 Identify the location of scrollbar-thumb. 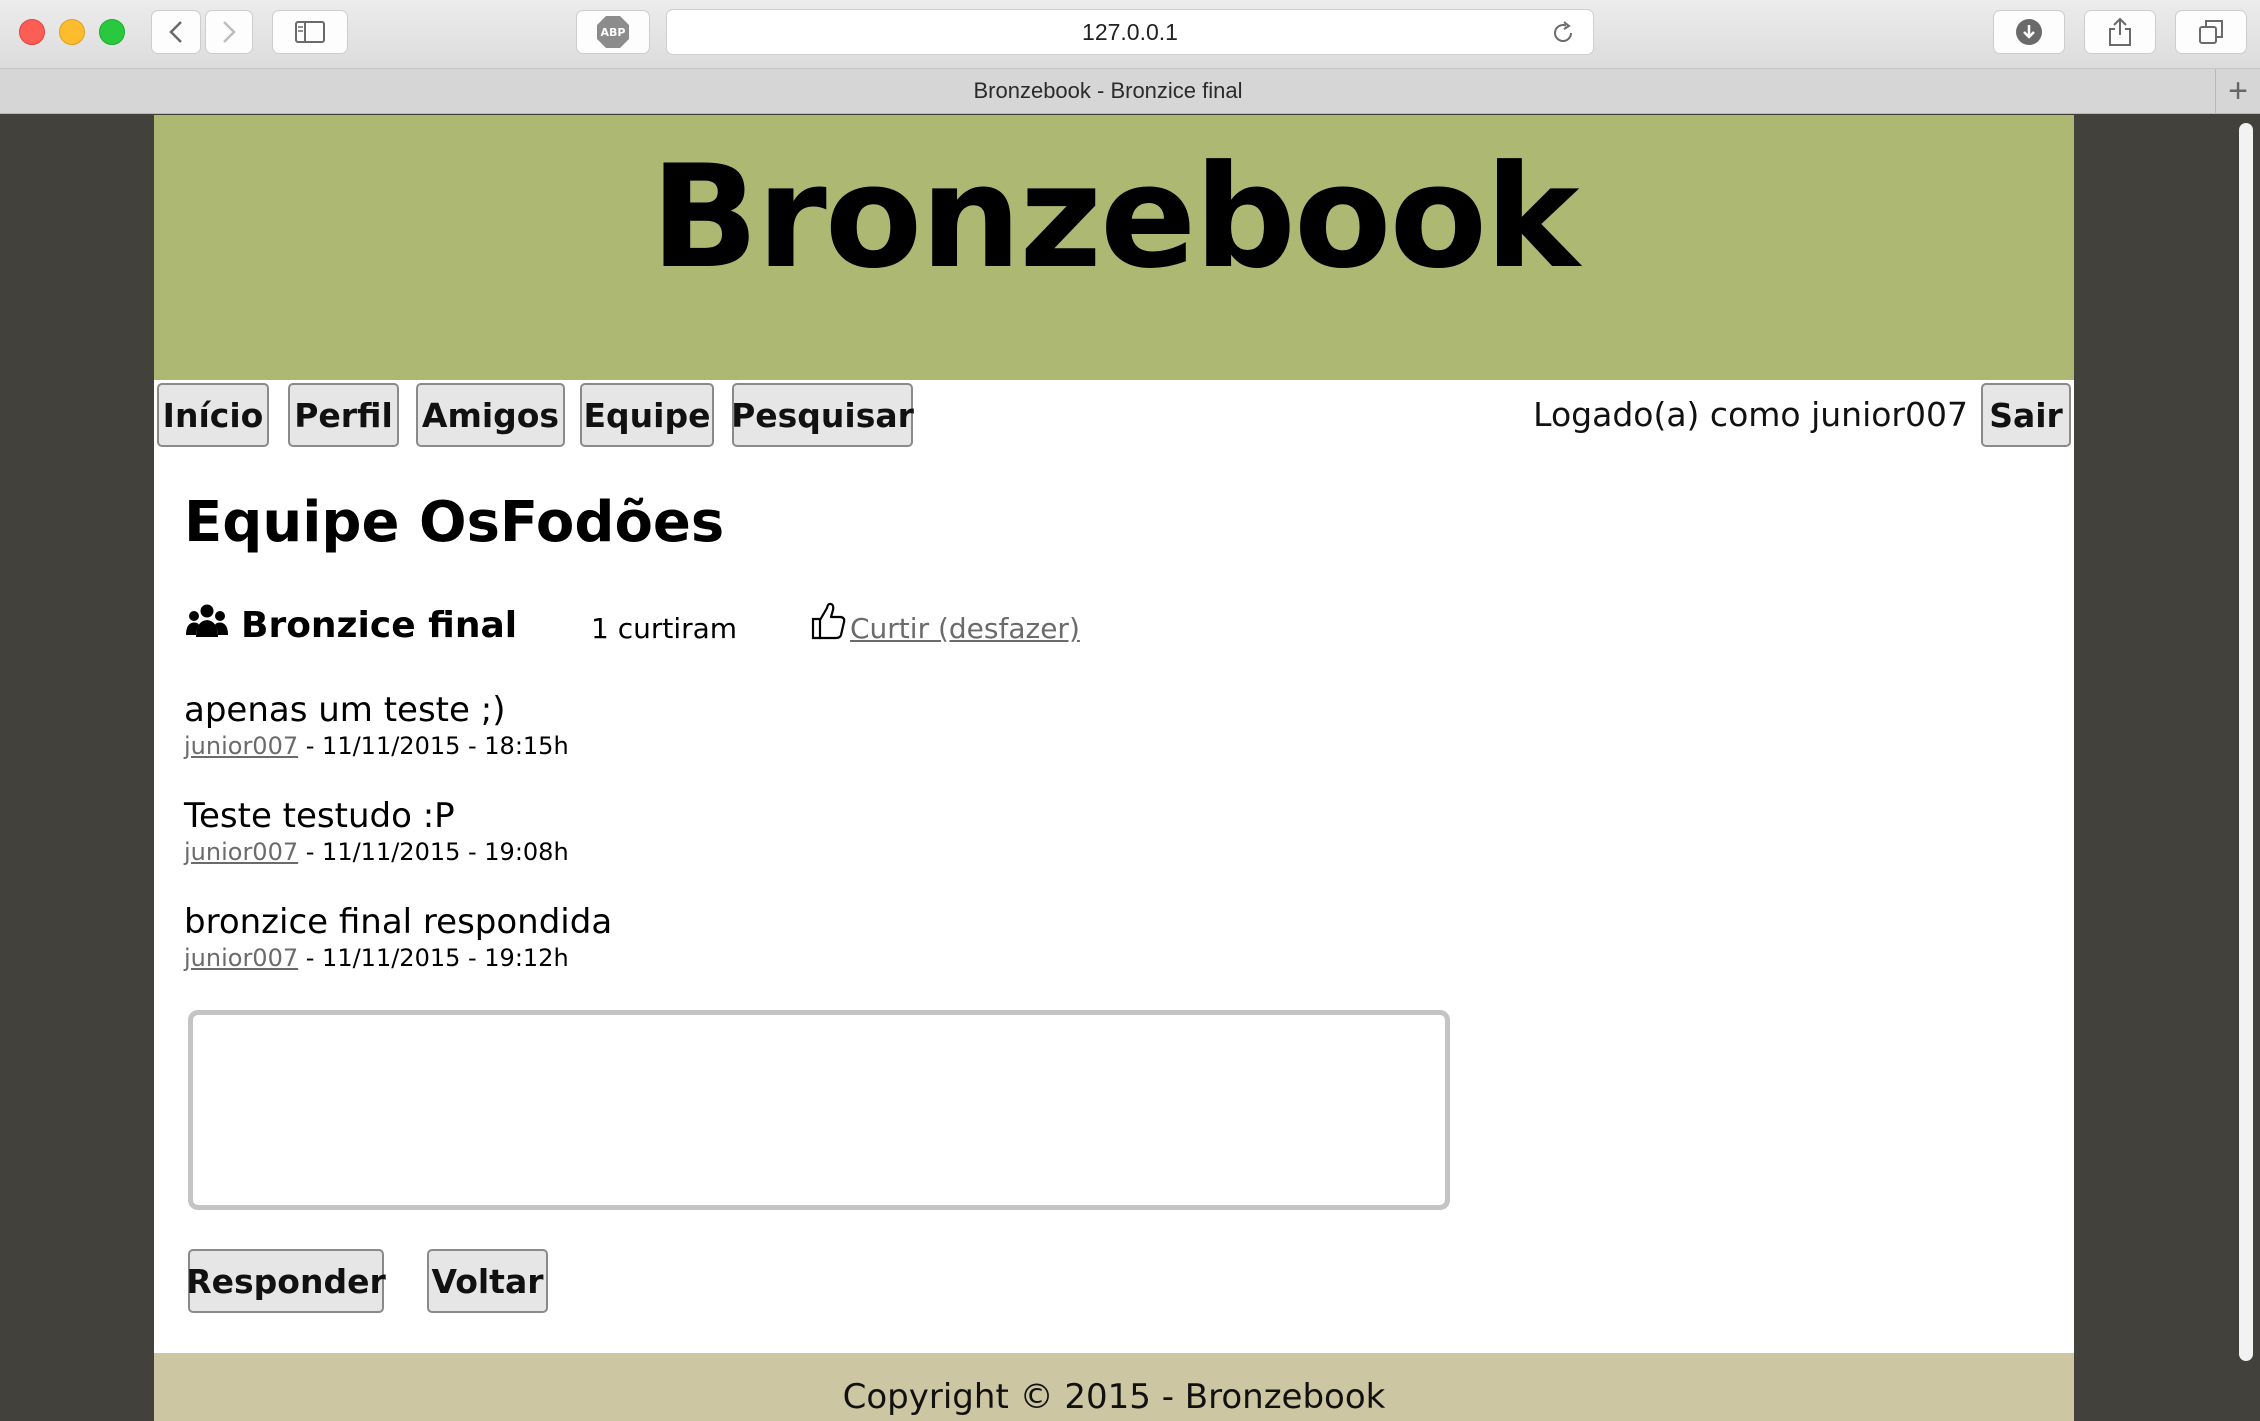
(2246, 742).